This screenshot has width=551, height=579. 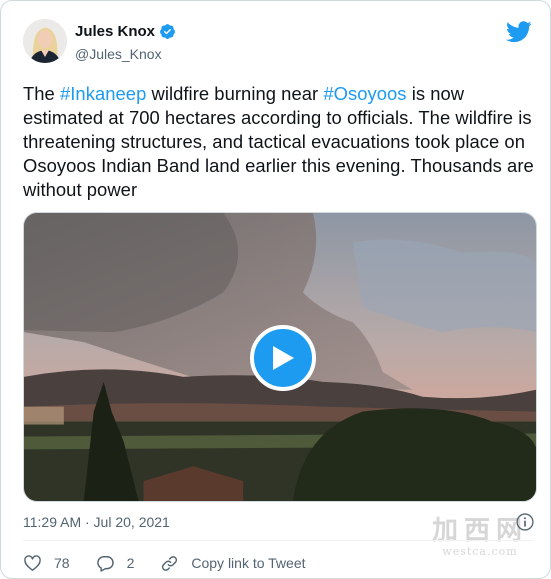 I want to click on tweet-text-segment: The, so click(x=41, y=93).